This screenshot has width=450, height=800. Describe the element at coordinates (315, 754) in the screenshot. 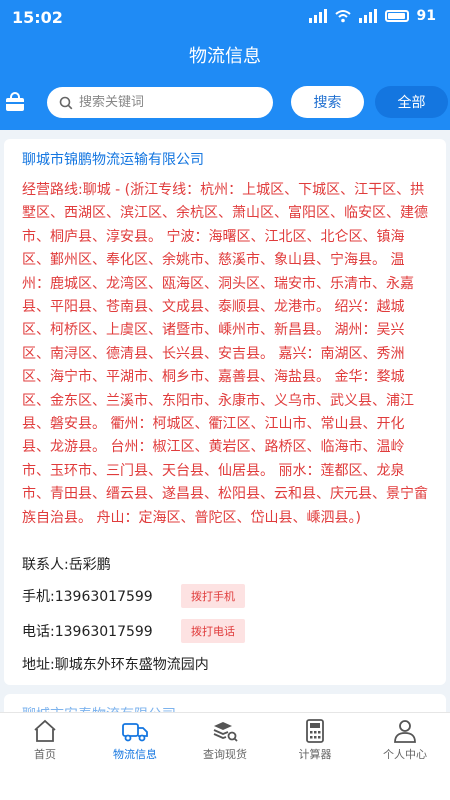

I see `tab-calculator-label: 计算器` at that location.